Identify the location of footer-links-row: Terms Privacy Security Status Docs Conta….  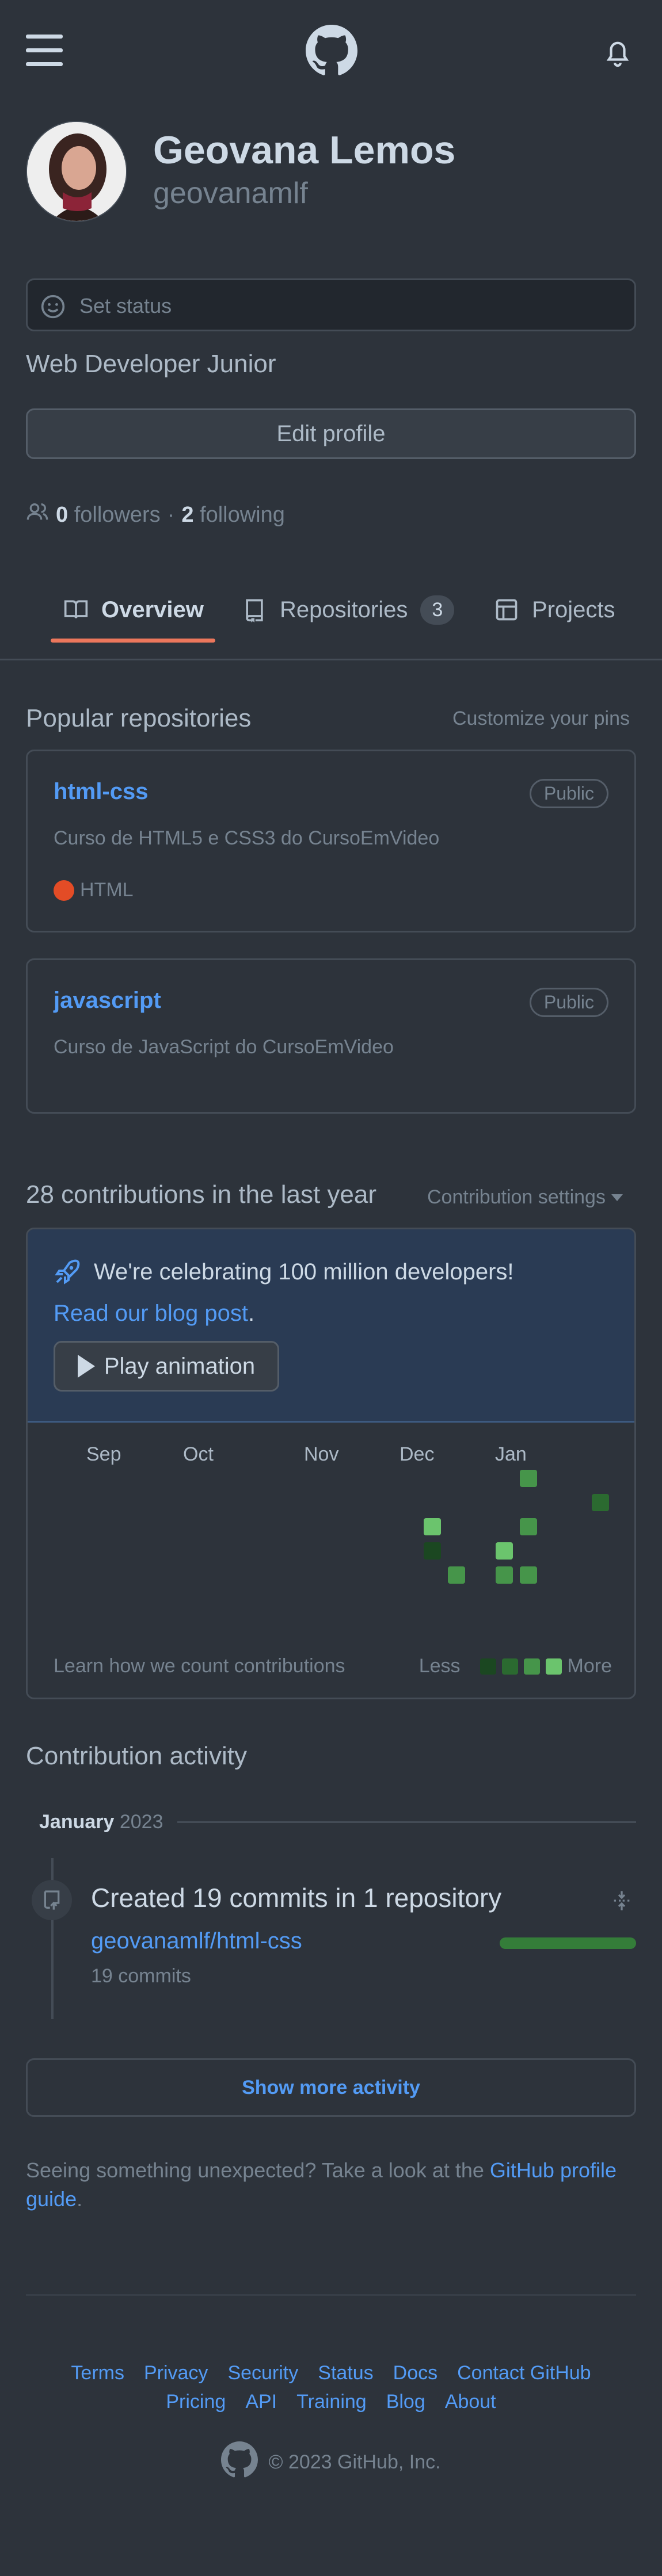
(331, 2373).